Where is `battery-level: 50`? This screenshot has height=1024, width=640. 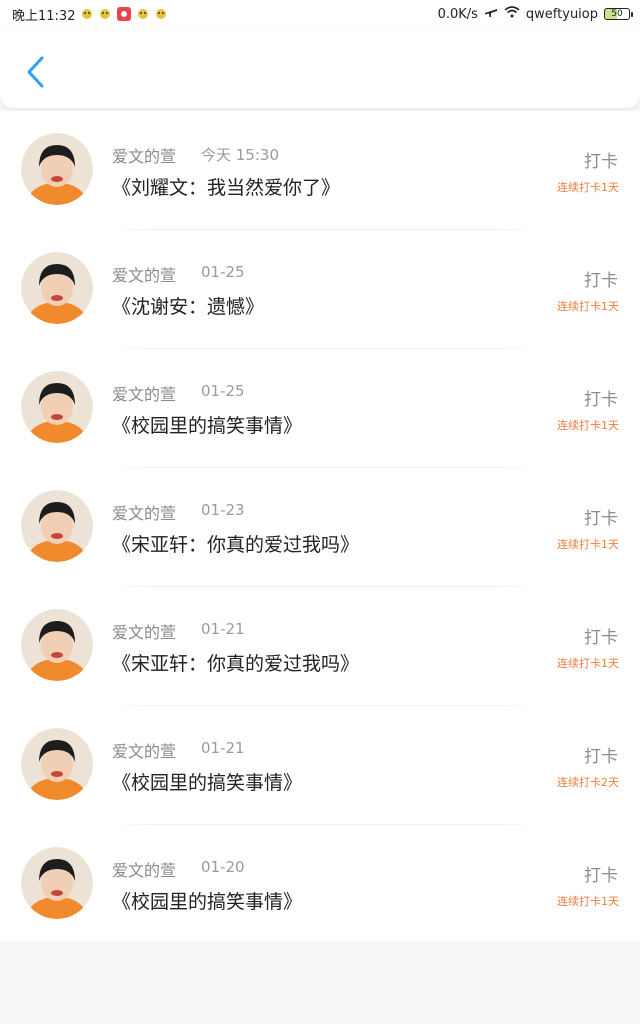 battery-level: 50 is located at coordinates (617, 13).